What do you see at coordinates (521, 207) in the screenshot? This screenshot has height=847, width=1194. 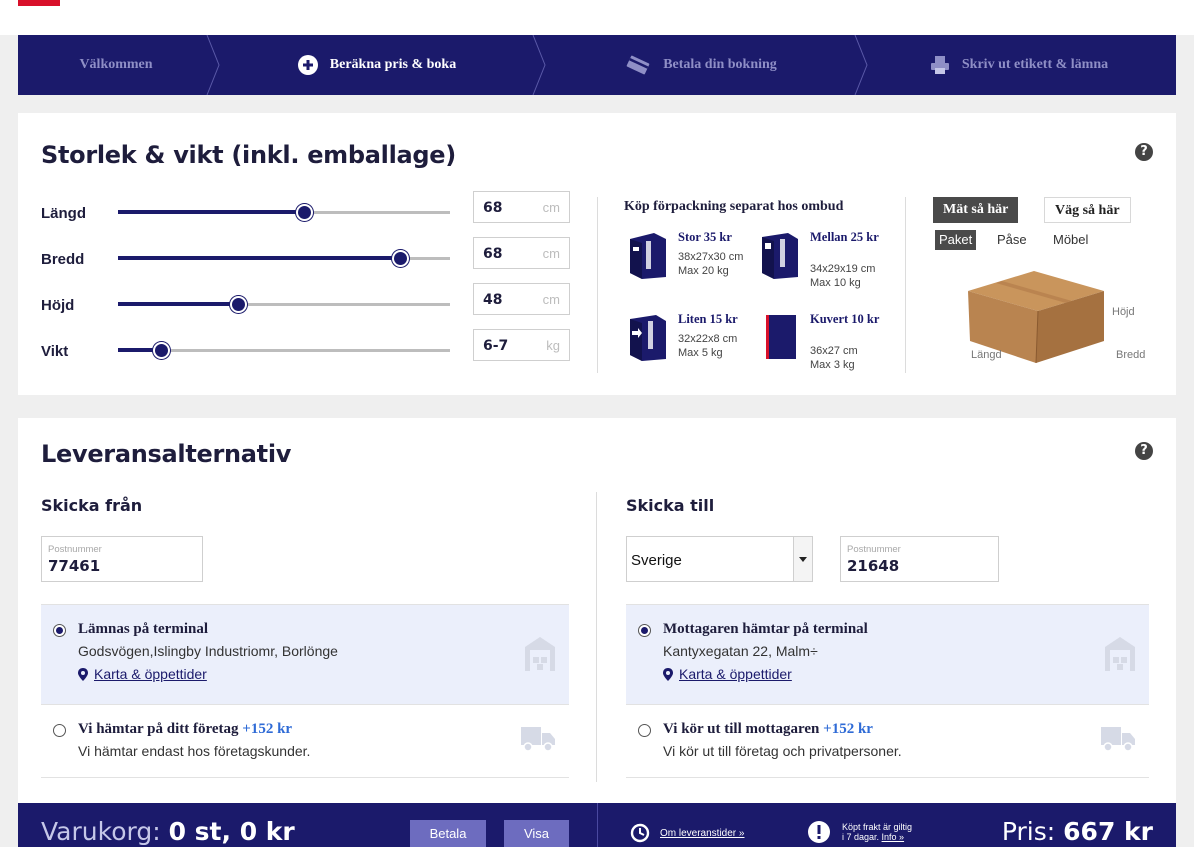 I see `length-input: 68 cm` at bounding box center [521, 207].